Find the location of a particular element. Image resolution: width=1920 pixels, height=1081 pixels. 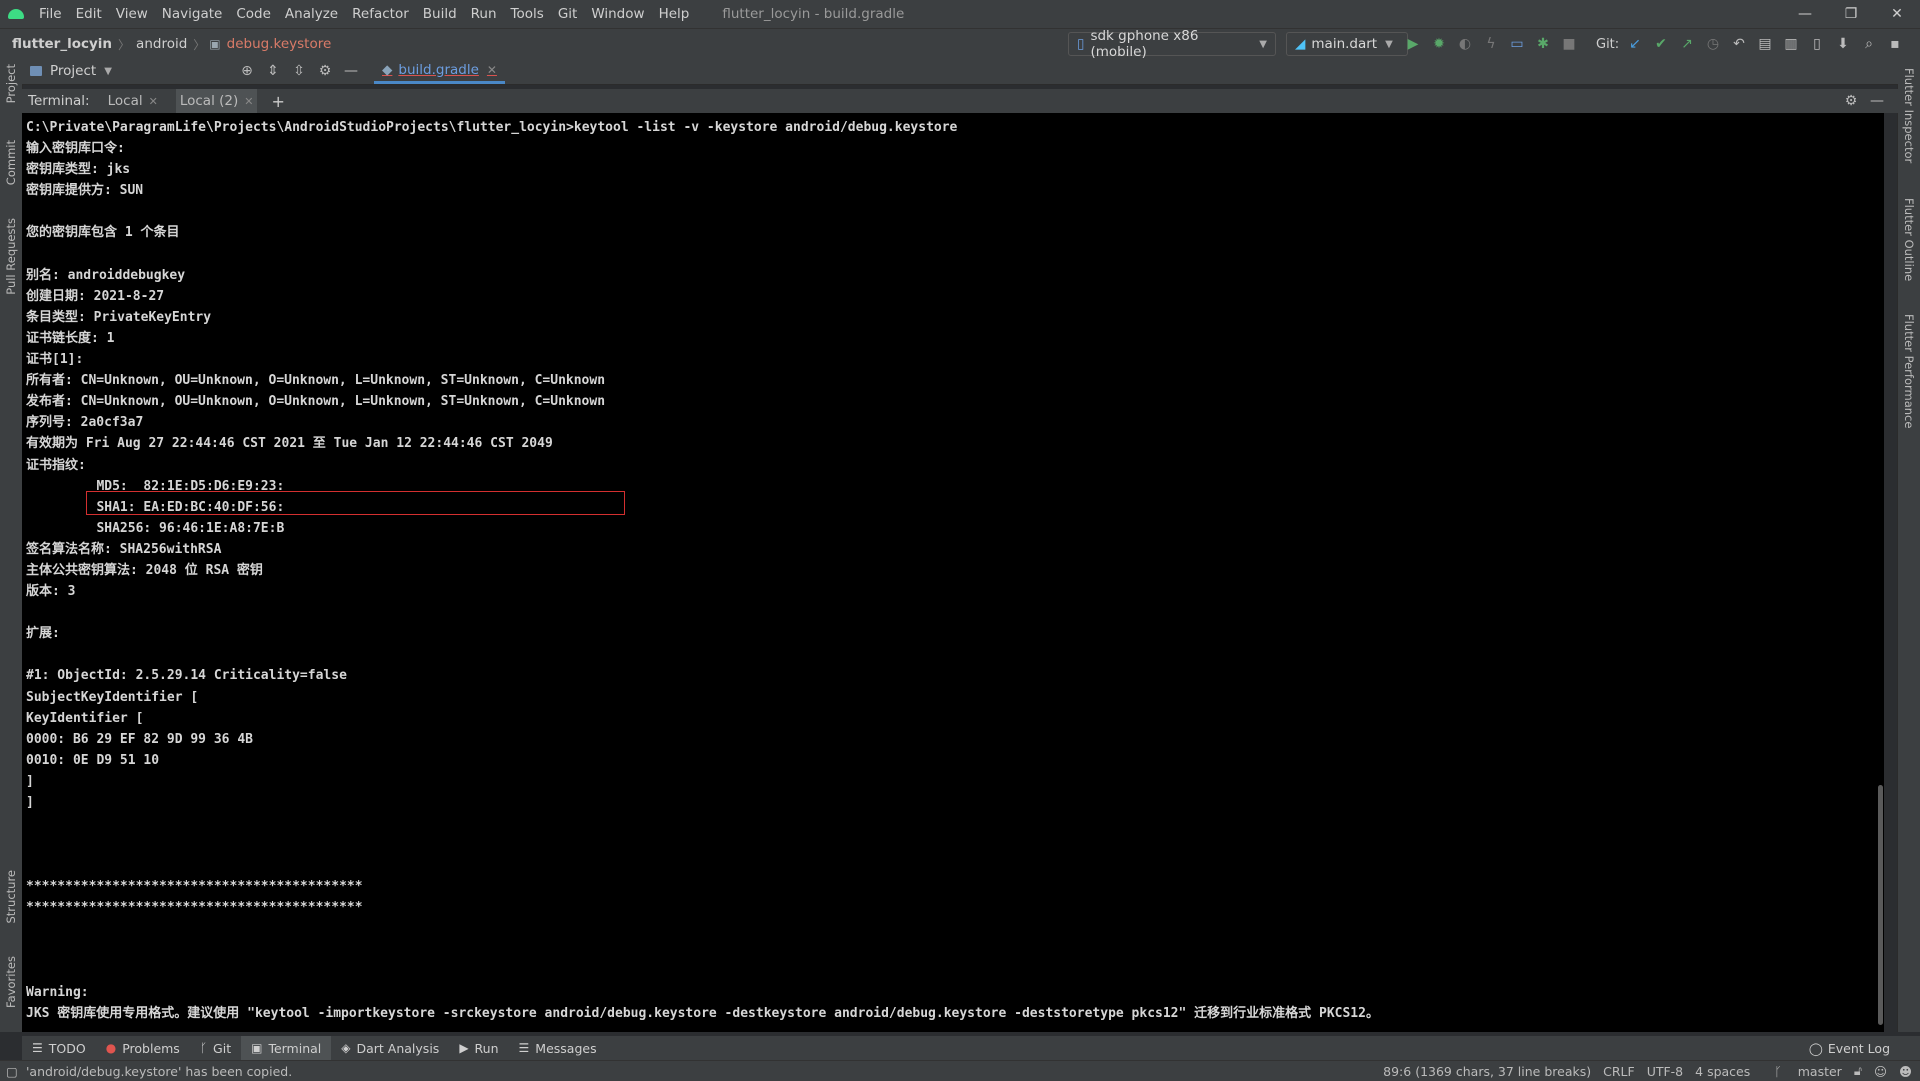

terminal-line: 密钥库类型: jks is located at coordinates (78, 170).